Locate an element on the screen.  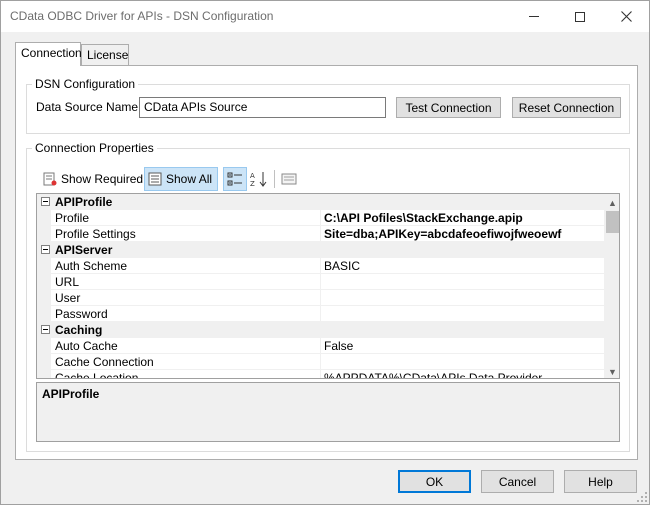
grid-property-row: URL is located at coordinates (320, 282).